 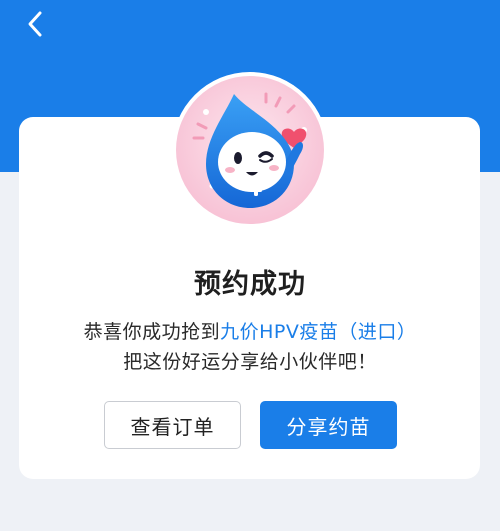 What do you see at coordinates (318, 332) in the screenshot?
I see `vaccine-name: 九价HPV疫苗（进口）` at bounding box center [318, 332].